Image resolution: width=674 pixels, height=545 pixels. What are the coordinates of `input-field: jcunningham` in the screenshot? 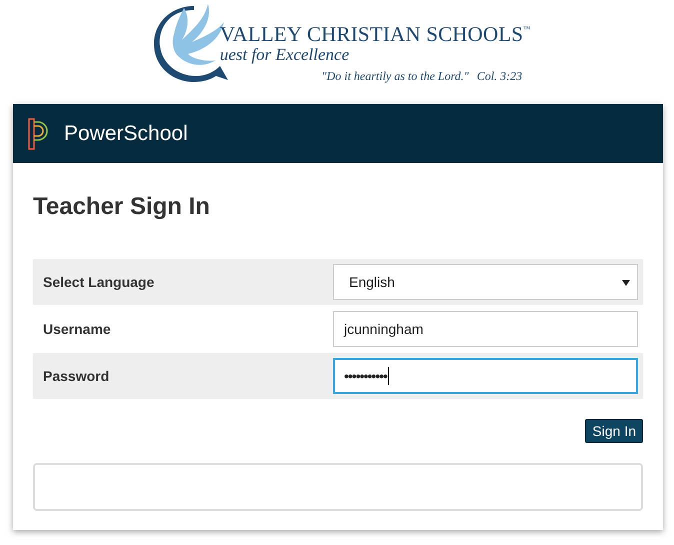 It's located at (485, 329).